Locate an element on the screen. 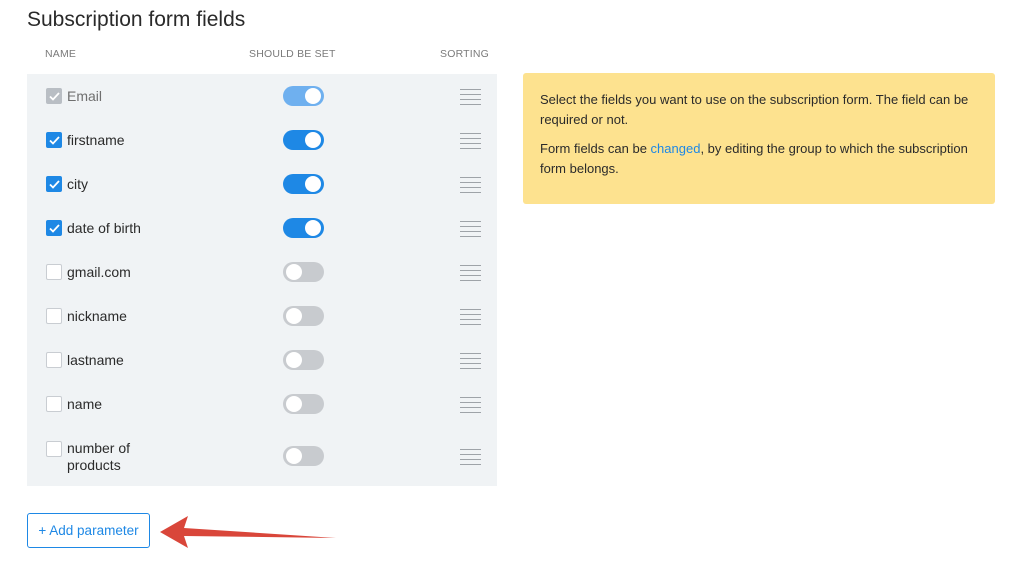 This screenshot has width=1024, height=568. field-checkbox-lastname is located at coordinates (54, 360).